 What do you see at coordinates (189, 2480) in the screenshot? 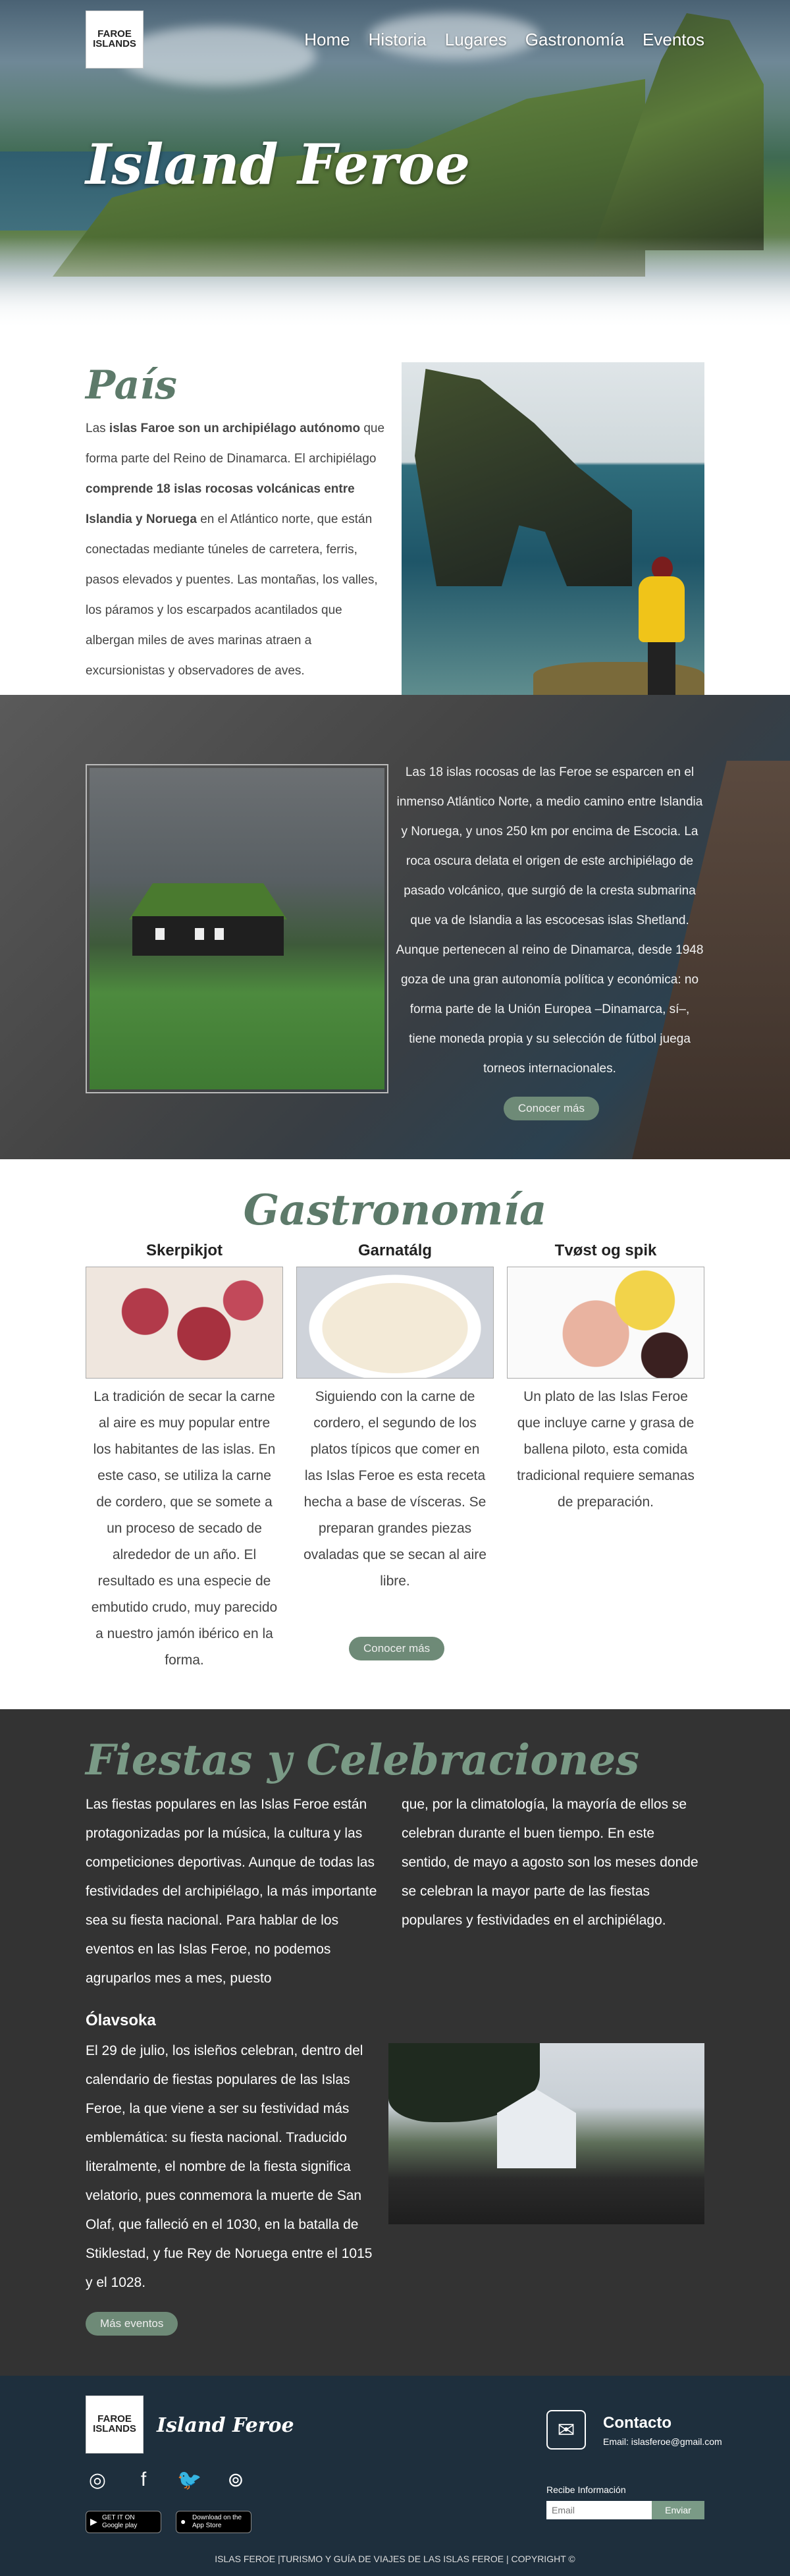
I see `twitter-icon: 🐦` at bounding box center [189, 2480].